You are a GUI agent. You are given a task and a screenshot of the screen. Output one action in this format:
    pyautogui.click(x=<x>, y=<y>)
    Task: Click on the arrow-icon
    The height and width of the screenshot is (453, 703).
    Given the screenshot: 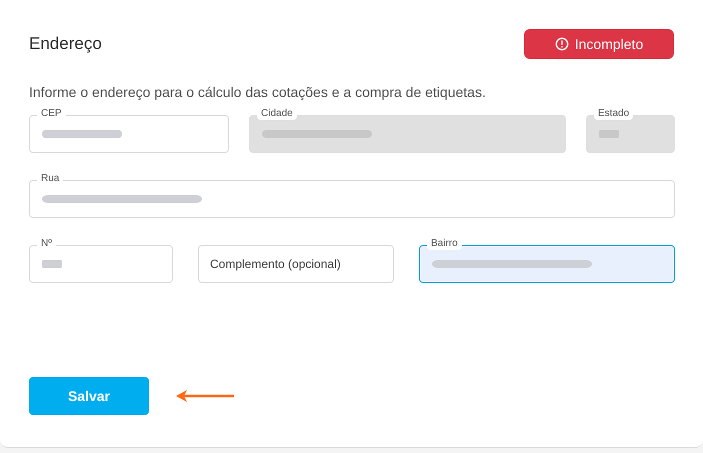 What is the action you would take?
    pyautogui.click(x=205, y=396)
    